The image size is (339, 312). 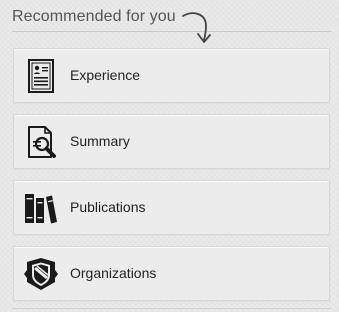 I want to click on section-title: Recommended for you, so click(x=94, y=16).